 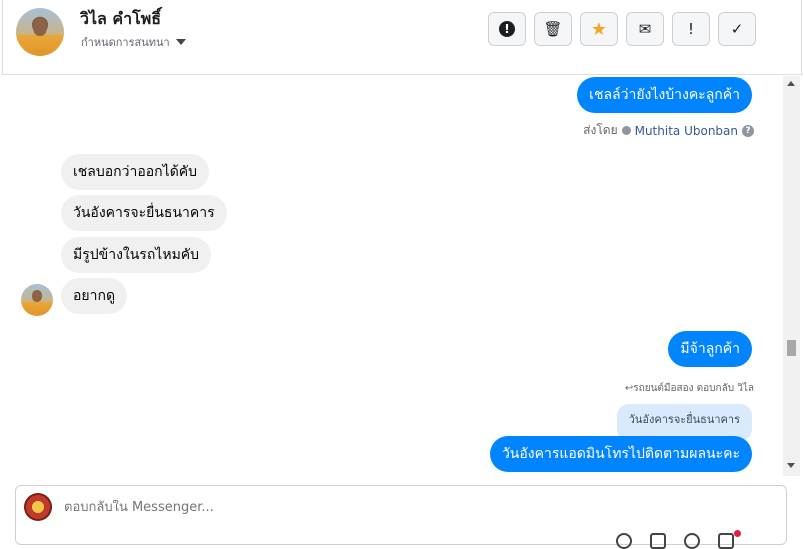 What do you see at coordinates (710, 349) in the screenshot?
I see `message-bubble-outgoing: มีจ้าลูกค้า` at bounding box center [710, 349].